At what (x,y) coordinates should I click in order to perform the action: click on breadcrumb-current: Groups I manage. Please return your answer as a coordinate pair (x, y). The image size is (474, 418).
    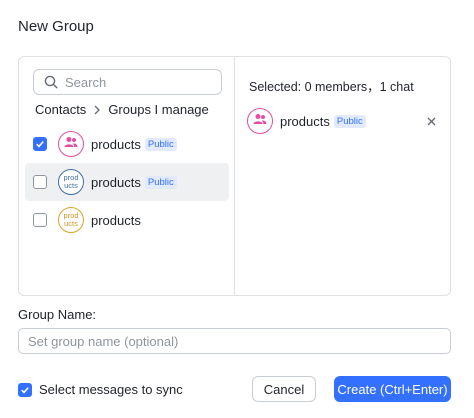
    Looking at the image, I should click on (158, 109).